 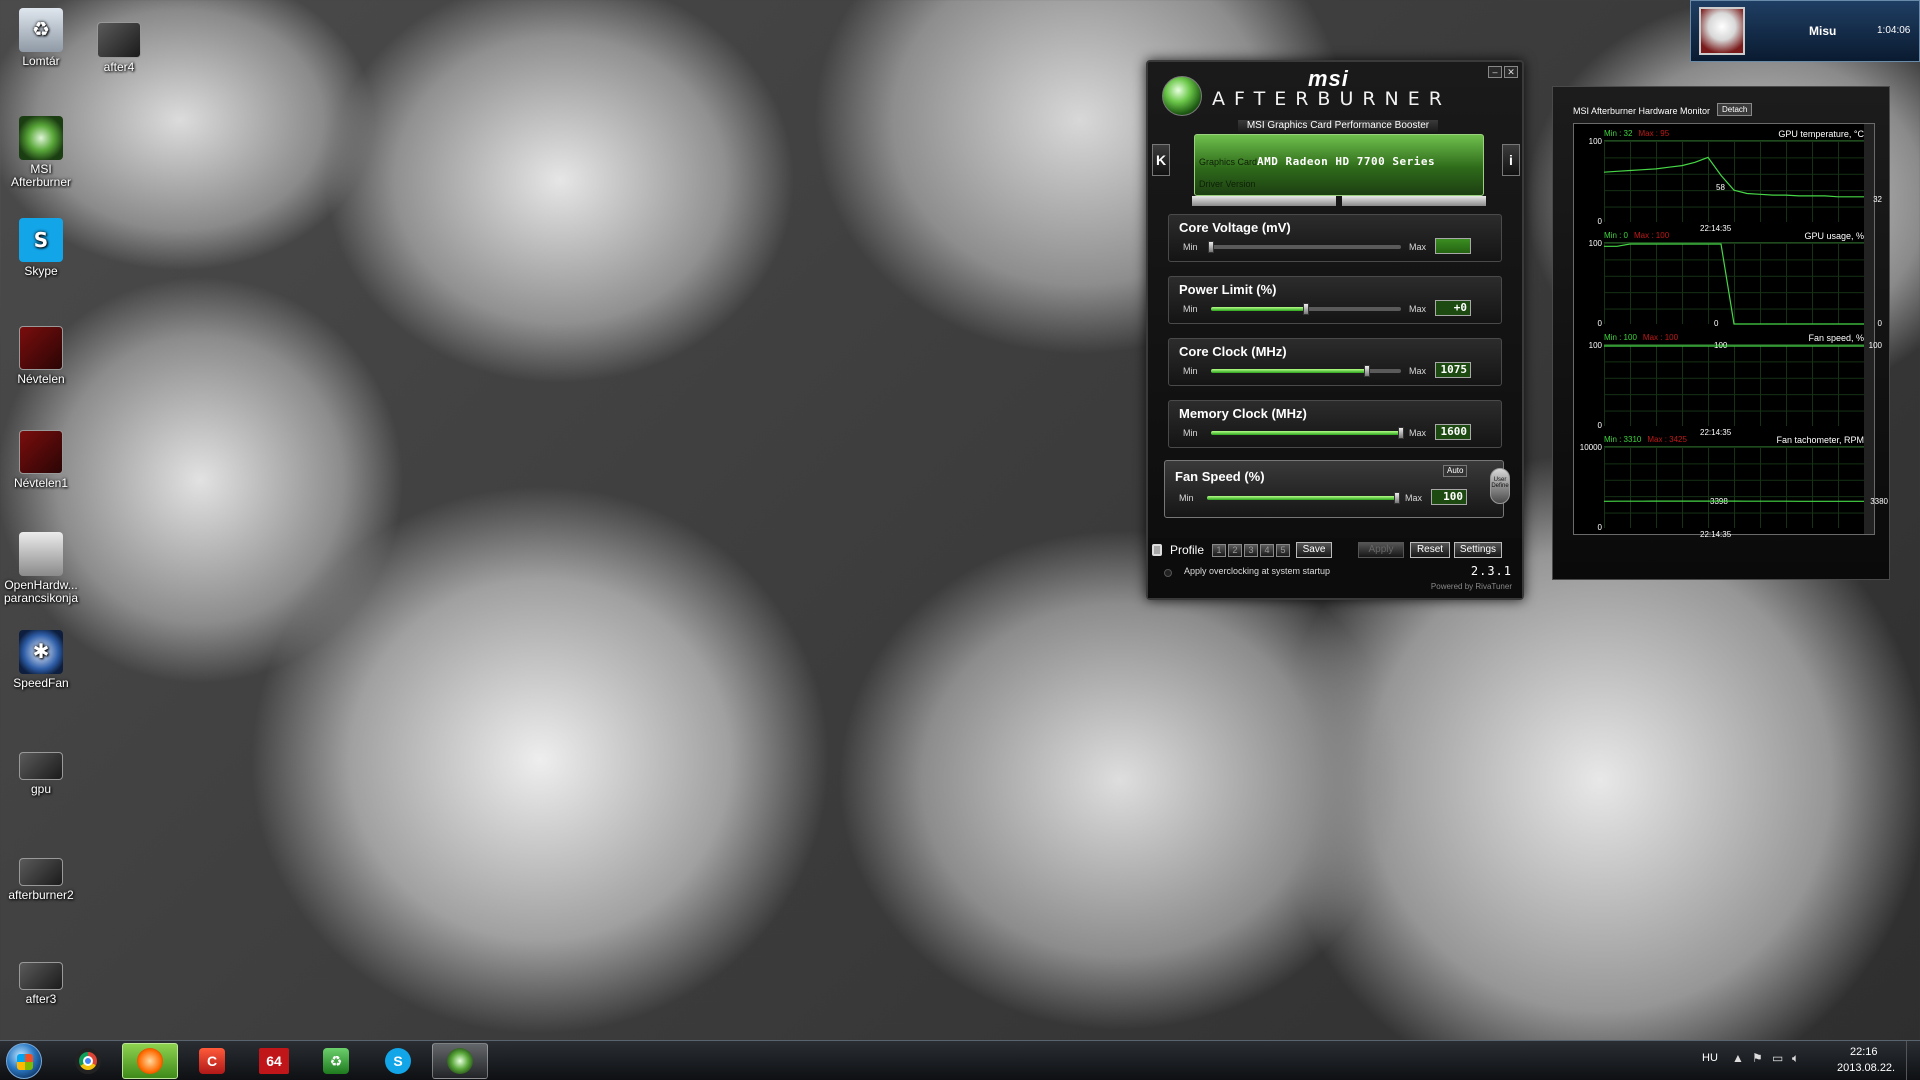 What do you see at coordinates (41, 30) in the screenshot?
I see `recycle-bin-icon: ♻` at bounding box center [41, 30].